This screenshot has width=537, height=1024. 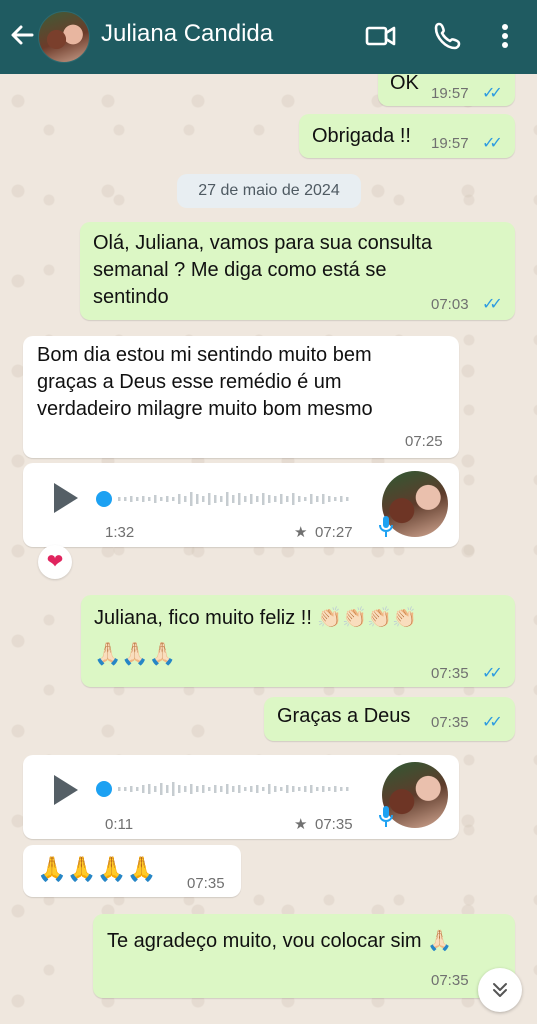 What do you see at coordinates (204, 355) in the screenshot?
I see `message-line: Bom dia estou mi sentindo muito bem` at bounding box center [204, 355].